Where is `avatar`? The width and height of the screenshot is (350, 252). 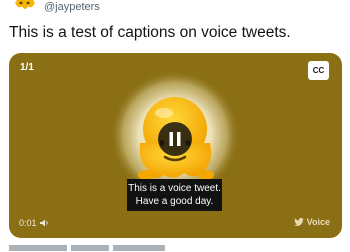
avatar is located at coordinates (25, 6).